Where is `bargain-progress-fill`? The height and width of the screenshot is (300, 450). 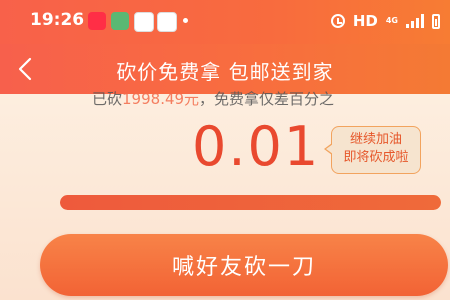
bargain-progress-fill is located at coordinates (250, 202).